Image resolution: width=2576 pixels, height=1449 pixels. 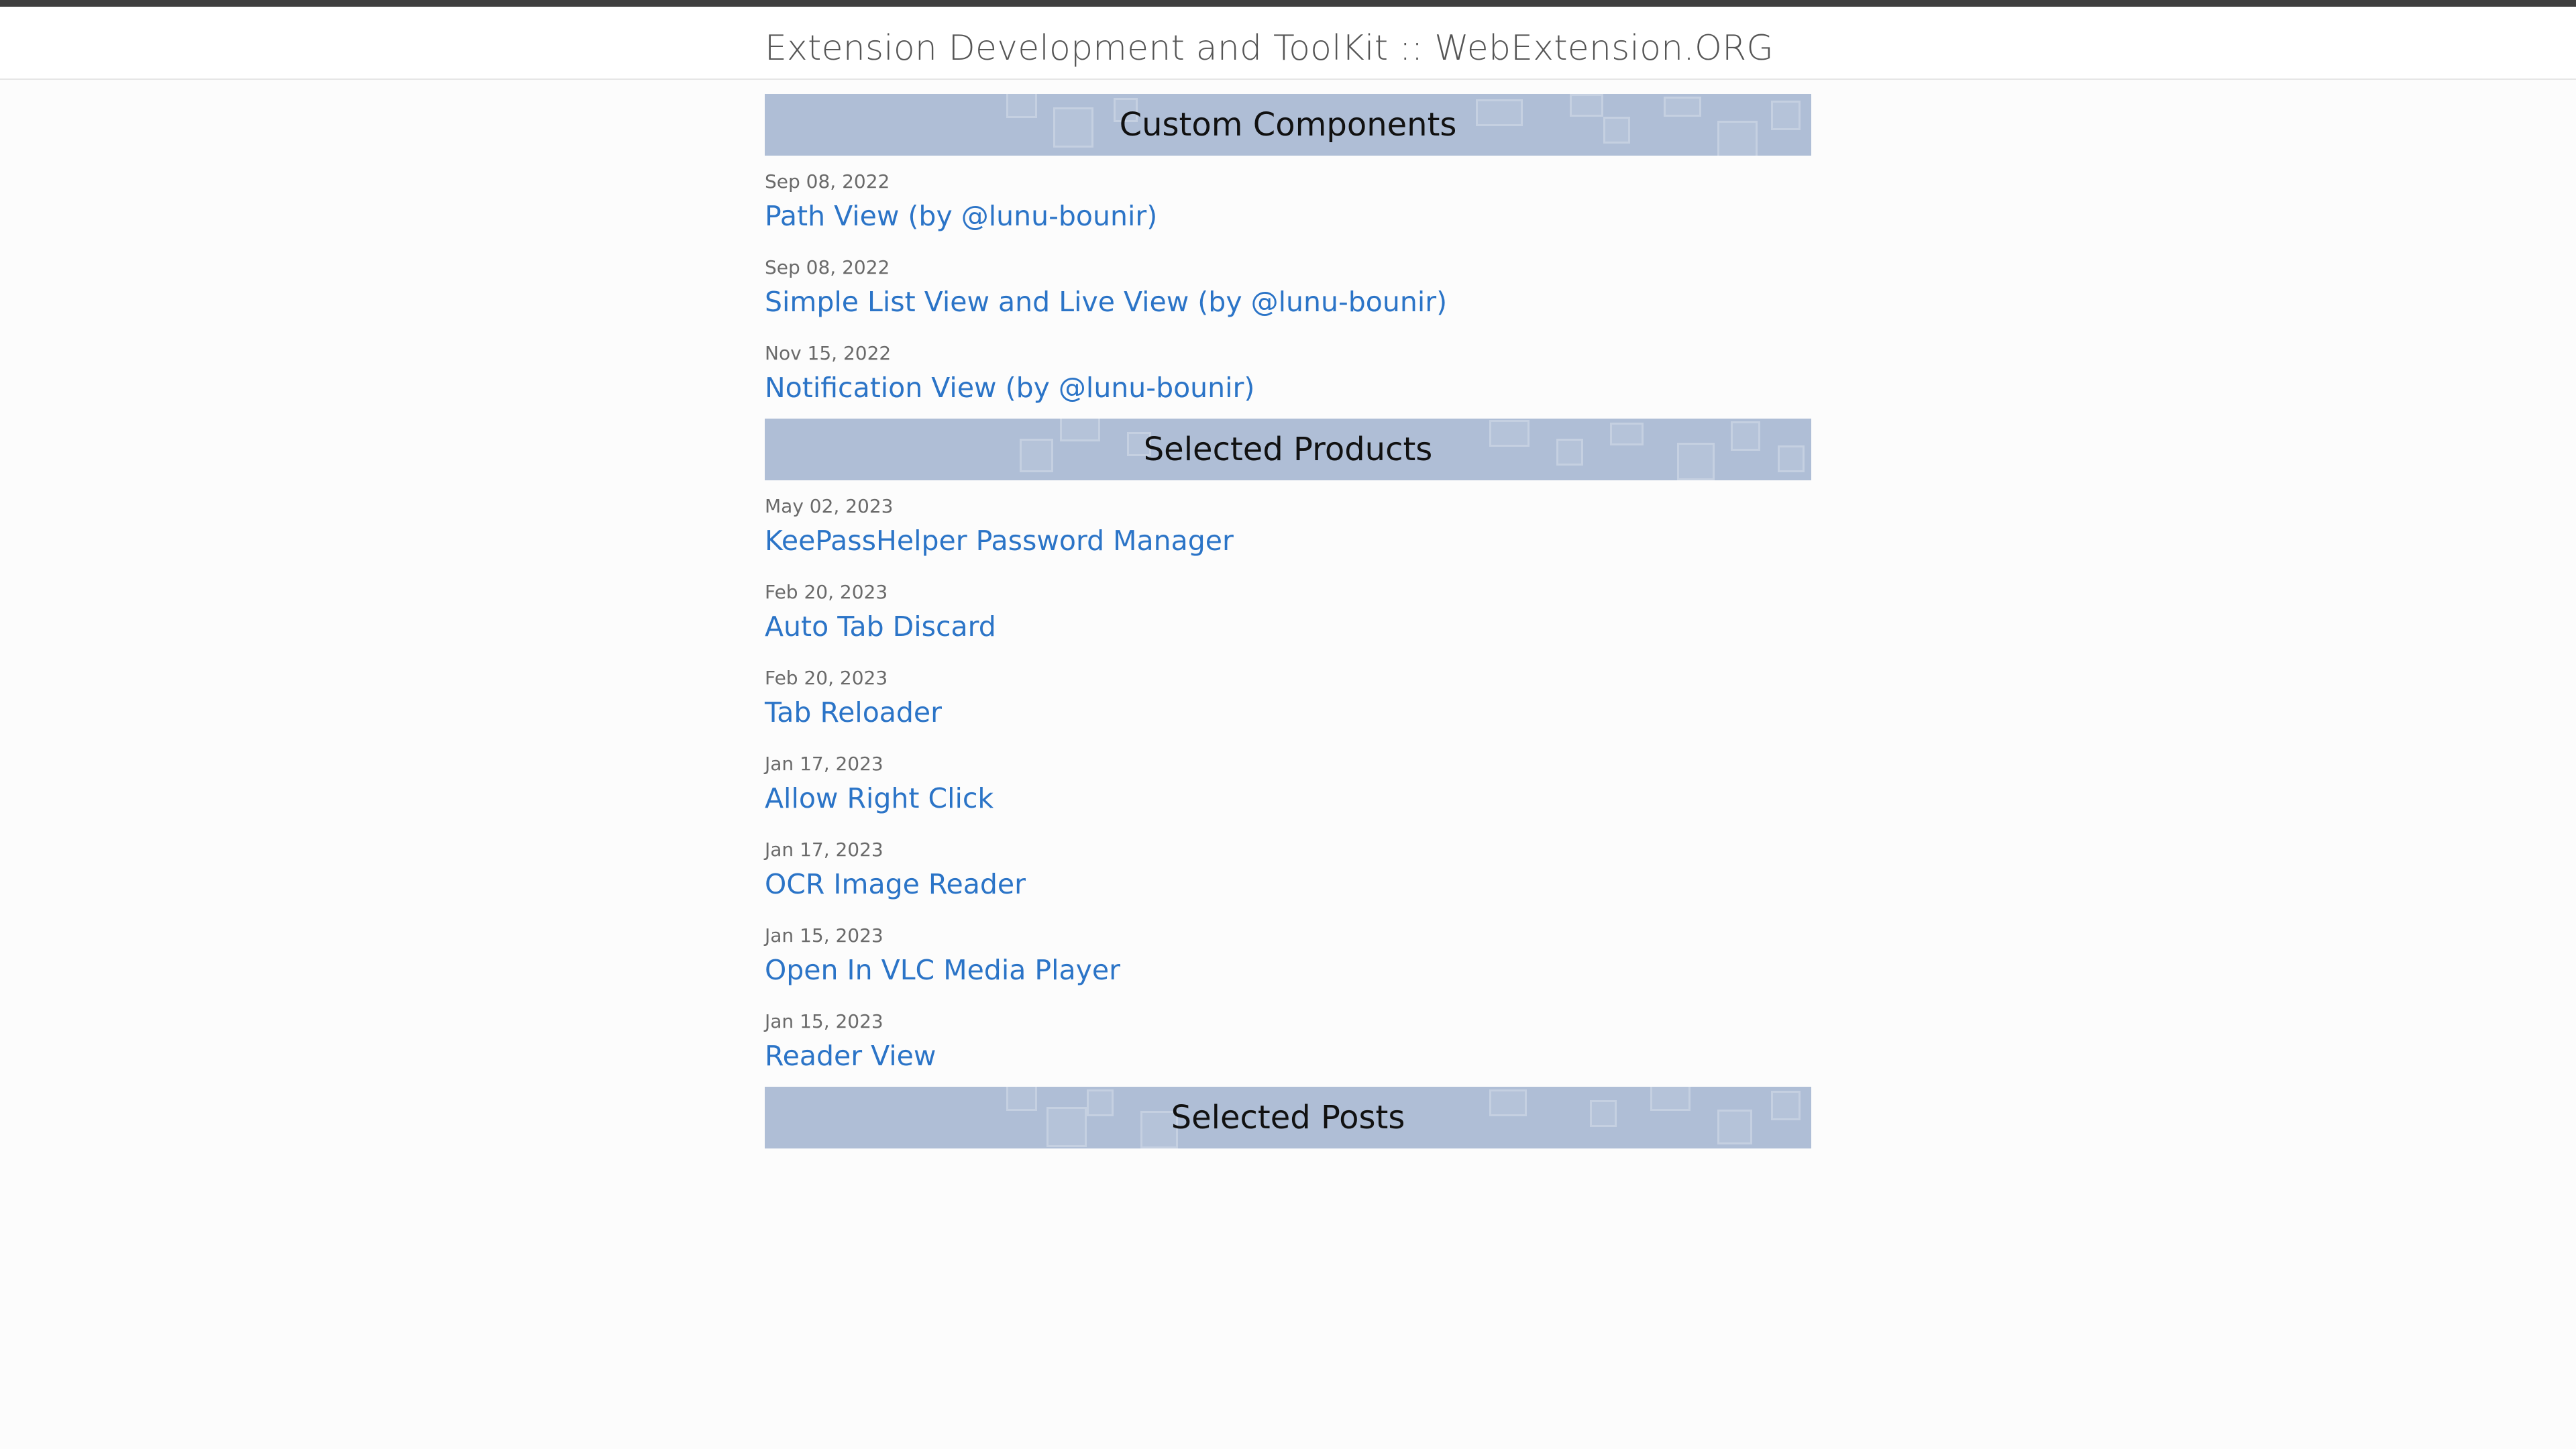 What do you see at coordinates (1288, 541) in the screenshot?
I see `item-link: KeePassHelper Password Manager` at bounding box center [1288, 541].